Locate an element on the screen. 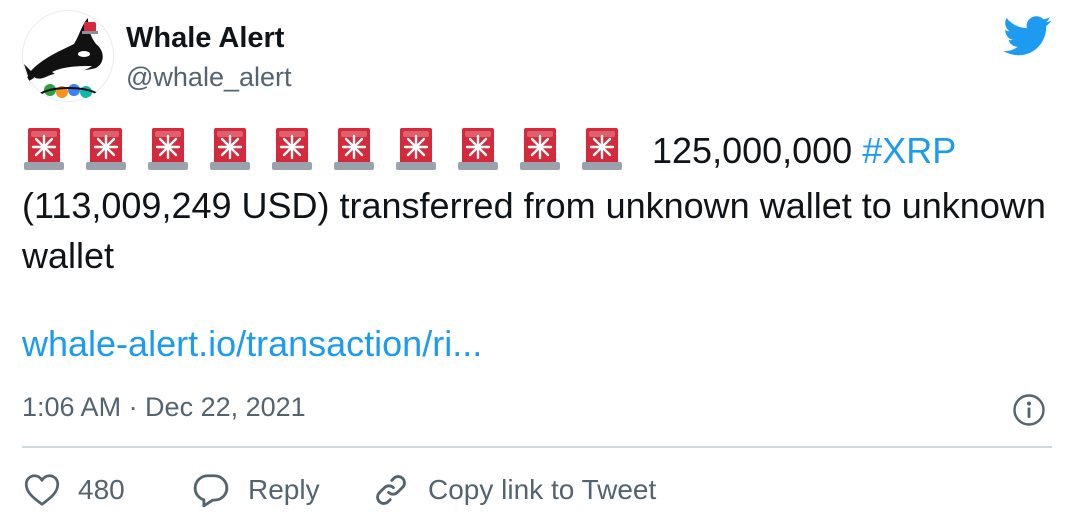 The height and width of the screenshot is (522, 1078). siren-emoji-row is located at coordinates (337, 153).